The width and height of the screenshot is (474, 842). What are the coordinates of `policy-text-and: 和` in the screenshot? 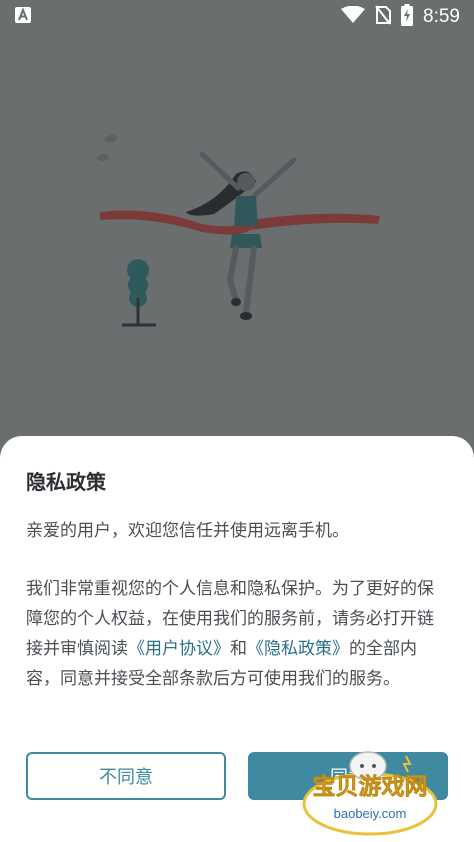 It's located at (238, 649).